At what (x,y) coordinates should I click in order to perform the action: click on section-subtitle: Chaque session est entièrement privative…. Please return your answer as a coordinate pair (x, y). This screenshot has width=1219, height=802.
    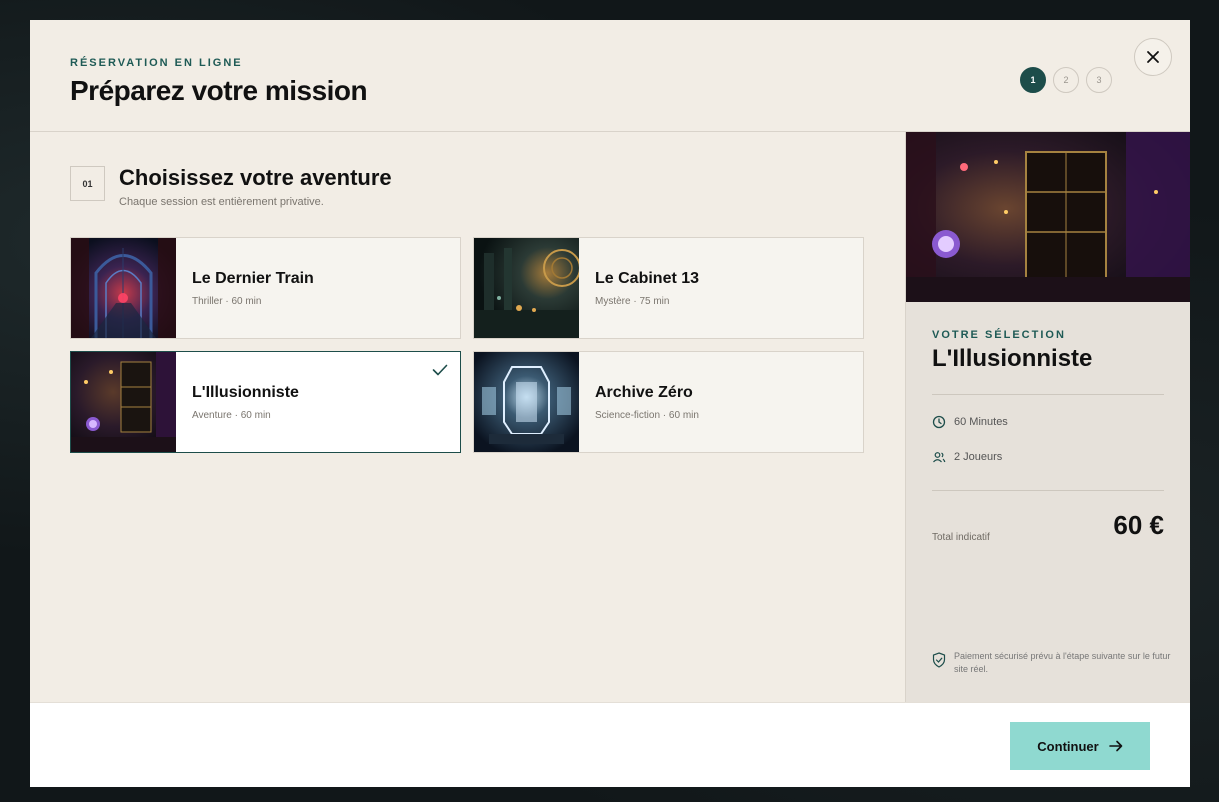
    Looking at the image, I should click on (221, 202).